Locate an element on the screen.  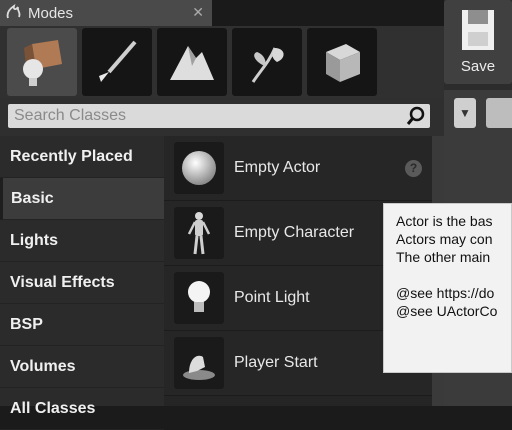
ue-logo-icon is located at coordinates (14, 13).